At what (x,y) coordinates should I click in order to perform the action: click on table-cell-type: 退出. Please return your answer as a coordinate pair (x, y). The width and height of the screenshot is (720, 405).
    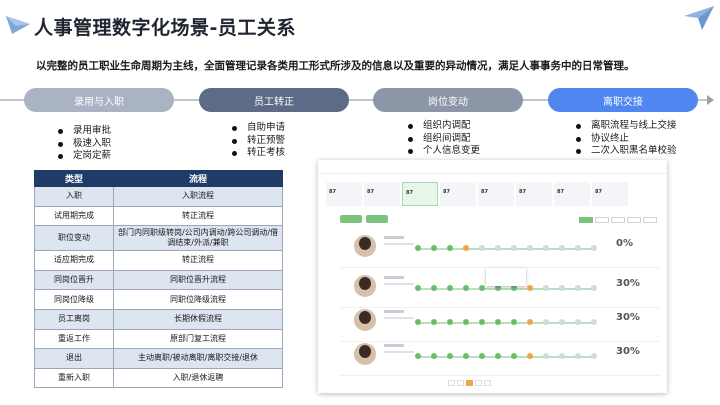
    Looking at the image, I should click on (74, 358).